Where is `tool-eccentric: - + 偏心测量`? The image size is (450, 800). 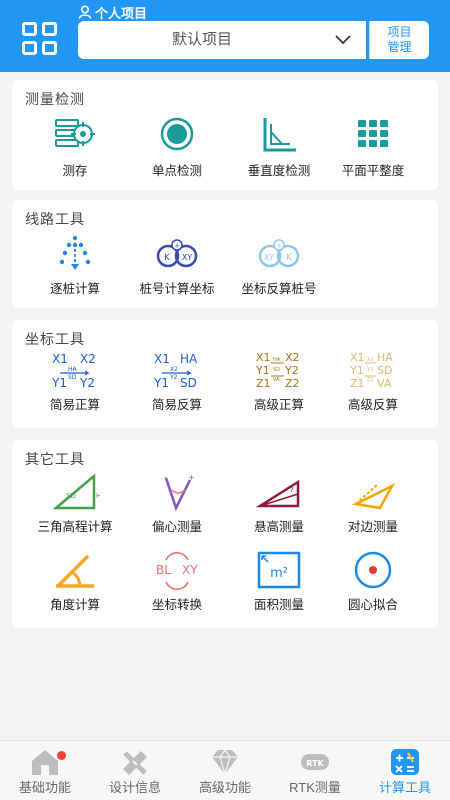 tool-eccentric: - + 偏心测量 is located at coordinates (177, 503).